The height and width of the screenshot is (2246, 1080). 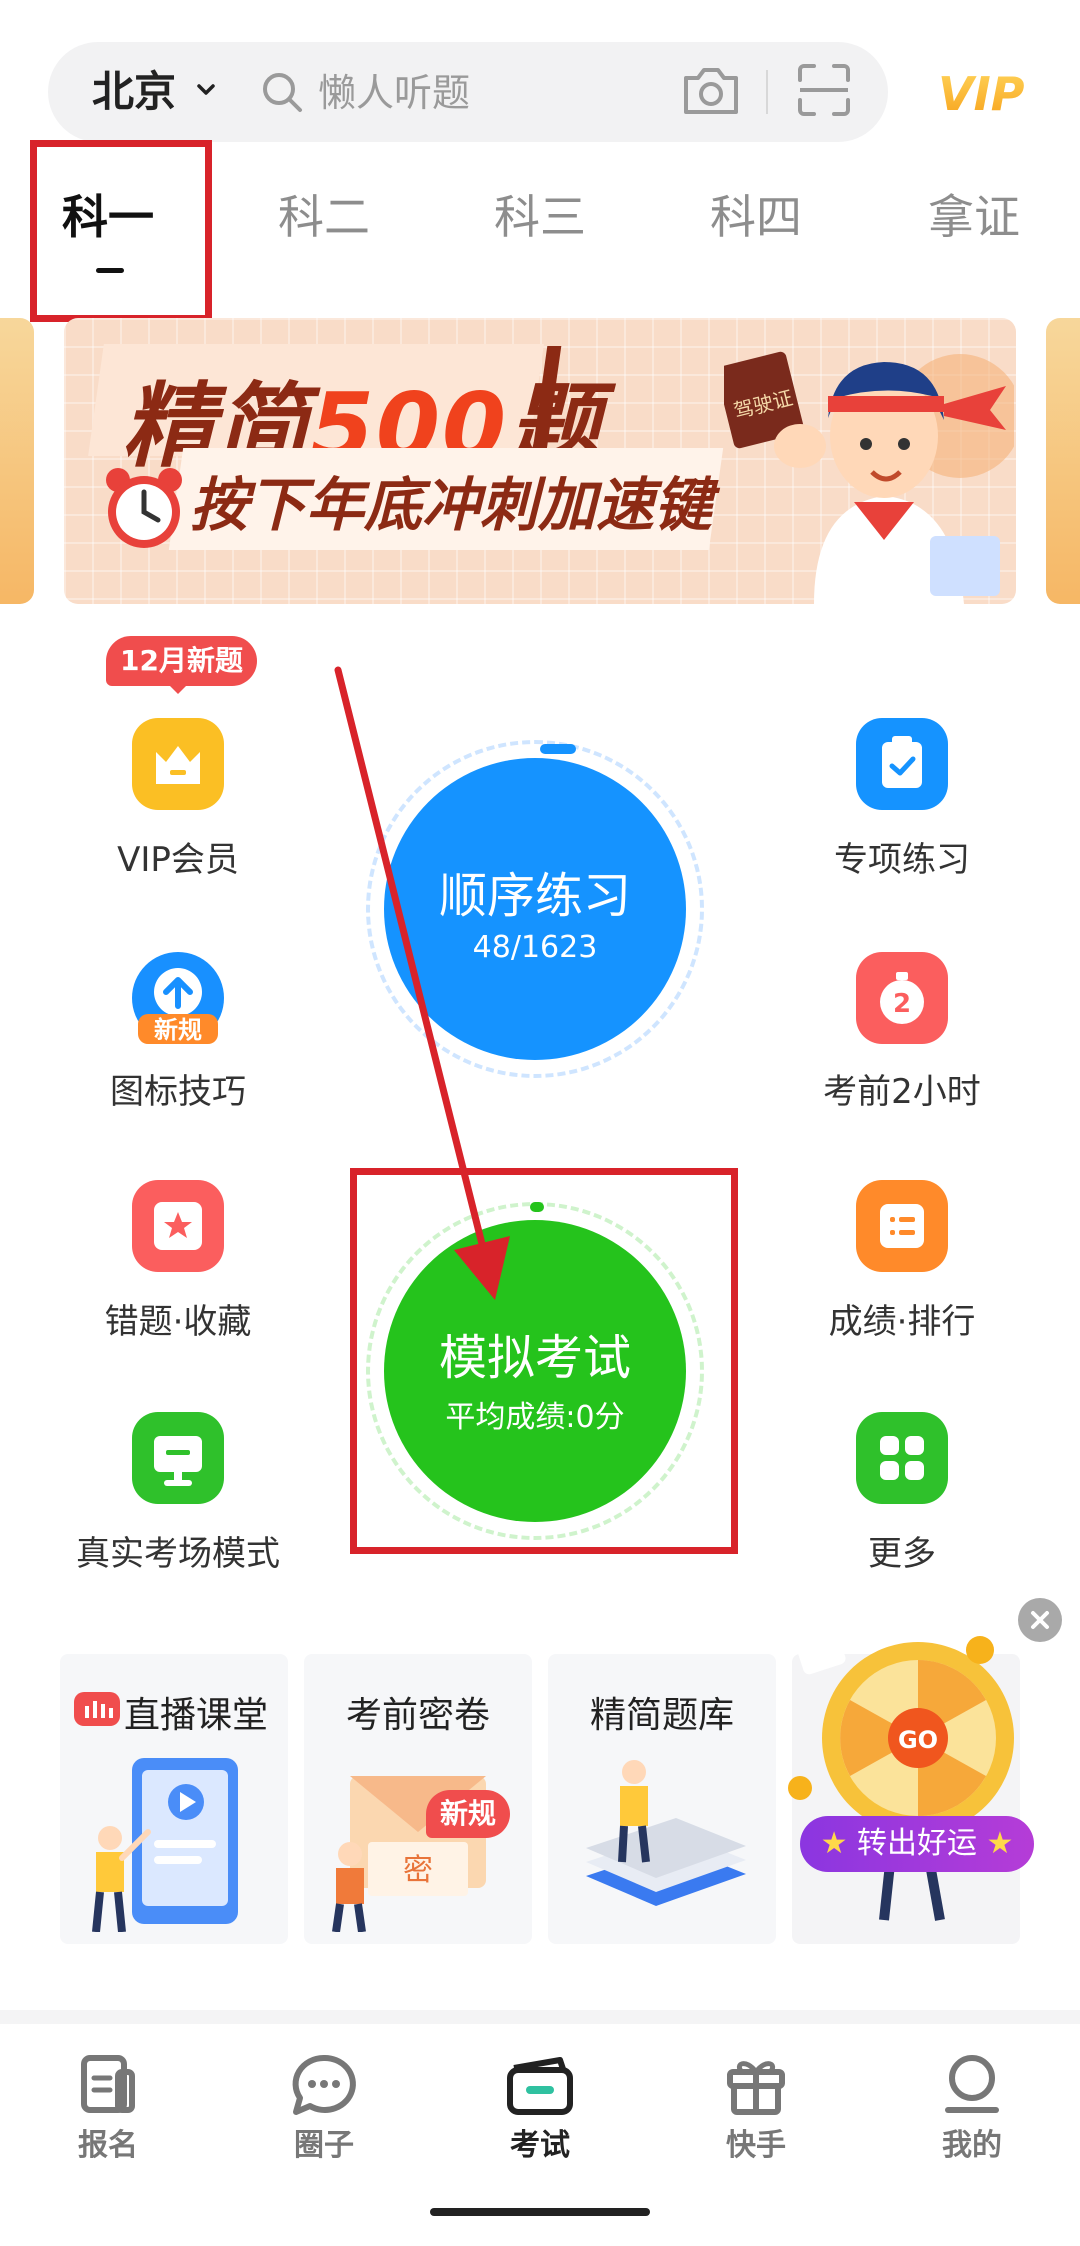 What do you see at coordinates (756, 217) in the screenshot?
I see `tab-ke4: 科四` at bounding box center [756, 217].